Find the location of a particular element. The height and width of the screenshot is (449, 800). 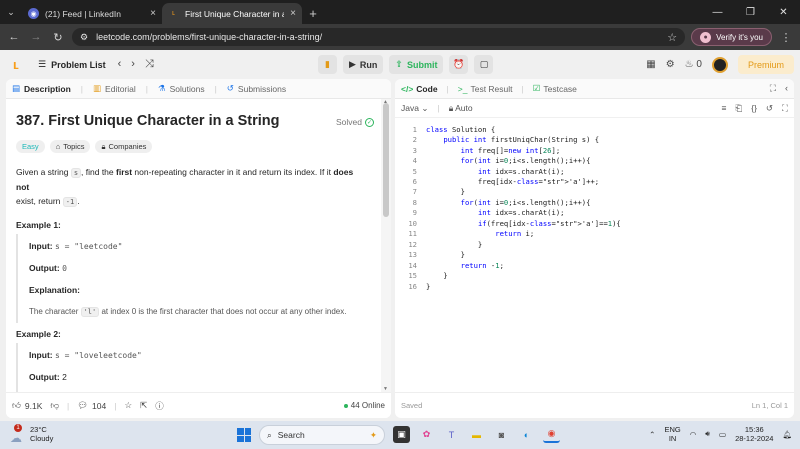

verify-button: ● Verify it's you is located at coordinates (731, 37).